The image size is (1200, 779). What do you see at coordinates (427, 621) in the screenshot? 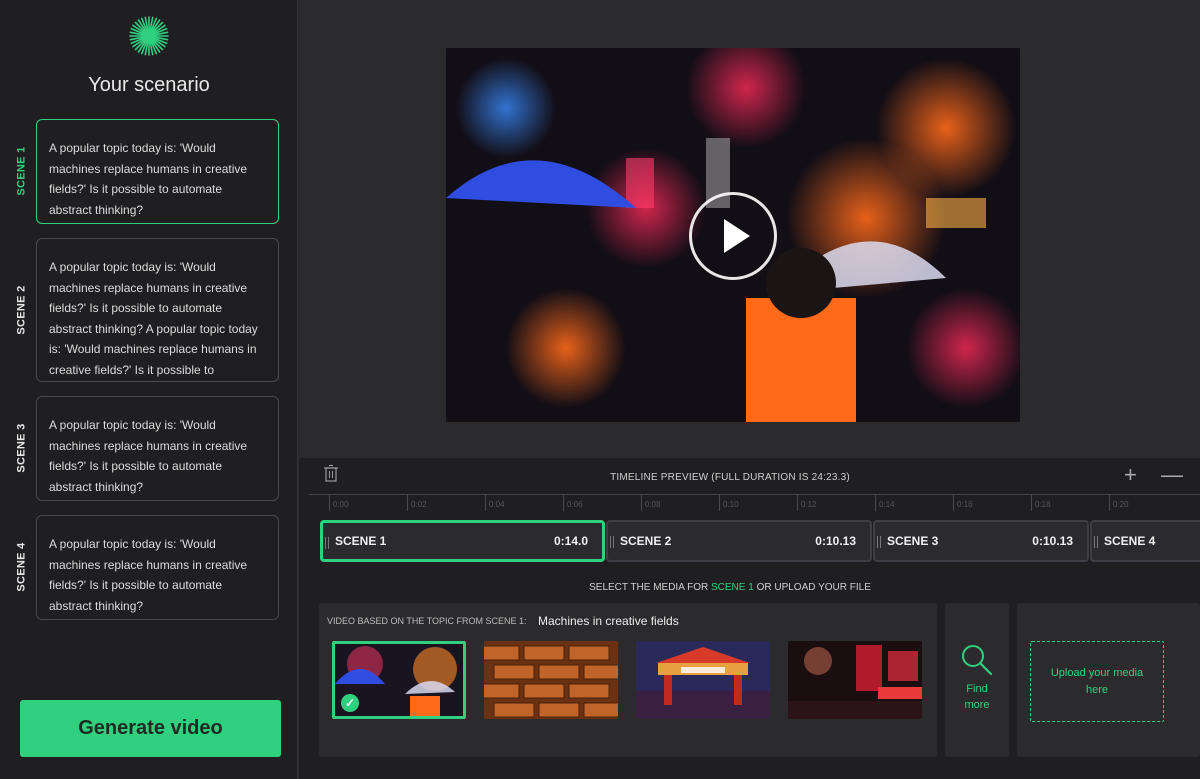
I see `media-panel-label: VIDEO BASED ON THE TOPIC FROM SCENE 1:` at bounding box center [427, 621].